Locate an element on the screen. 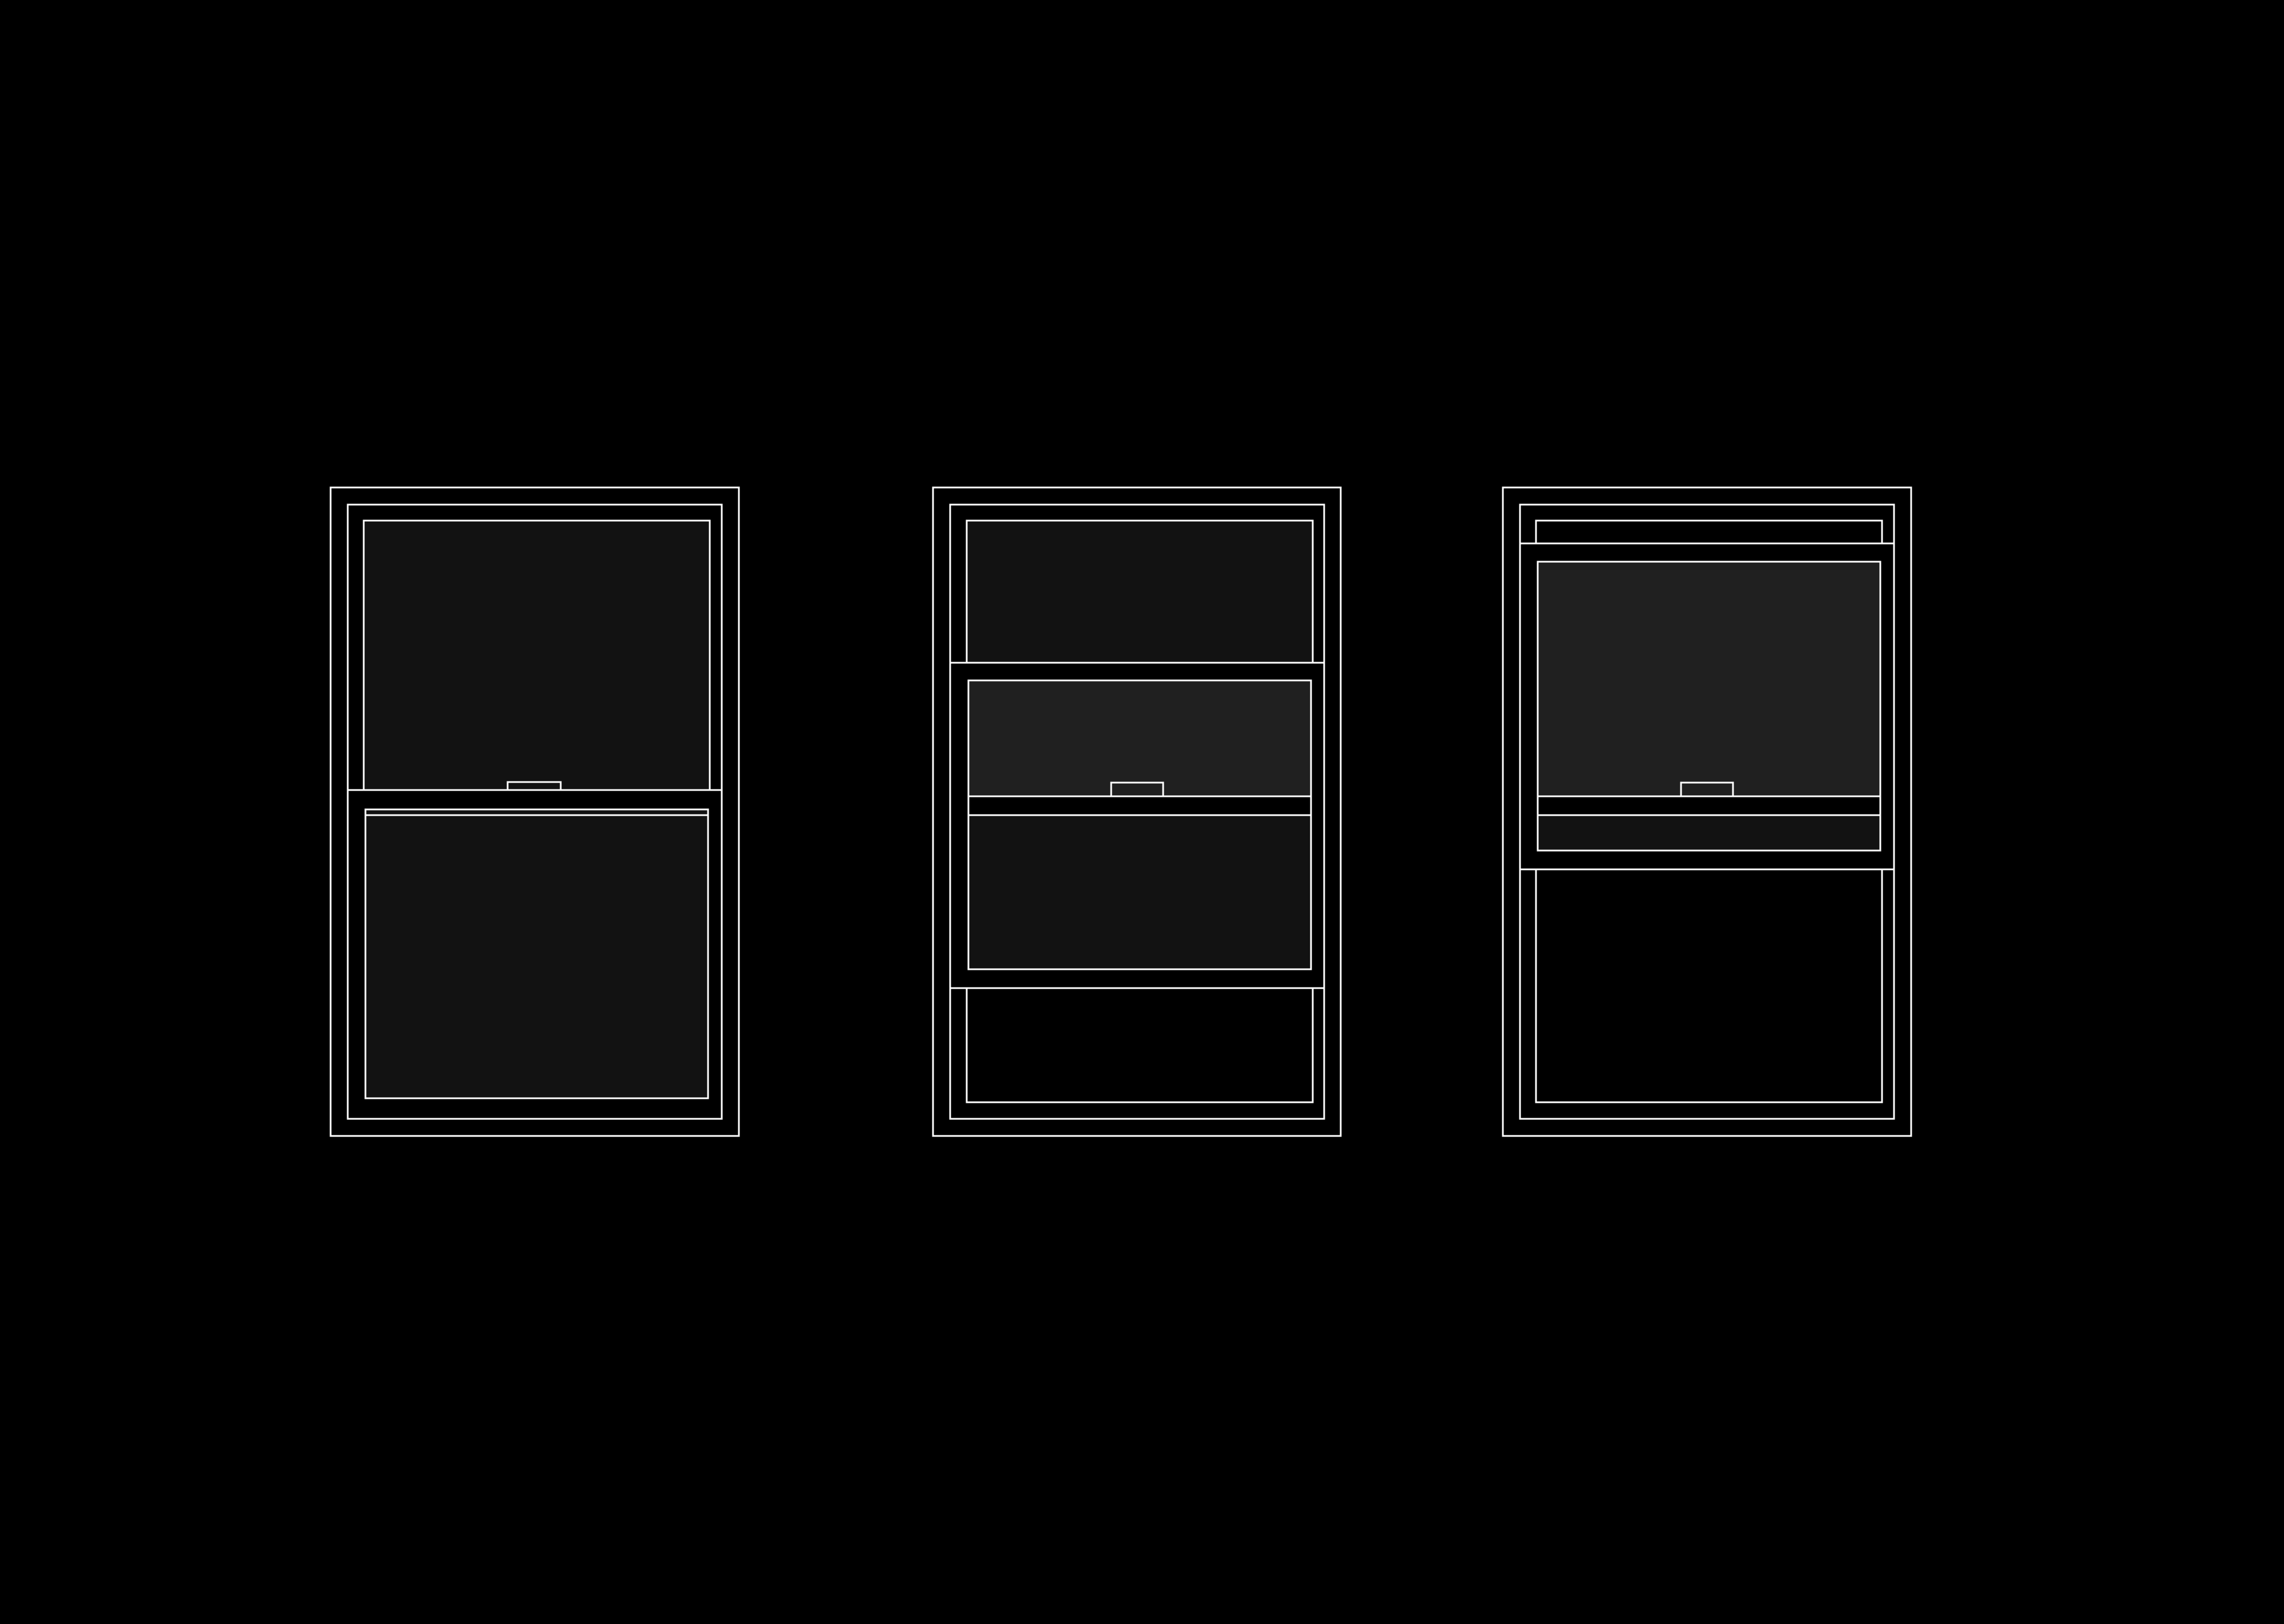  lower-sash-glass-bottom is located at coordinates (1139, 892).